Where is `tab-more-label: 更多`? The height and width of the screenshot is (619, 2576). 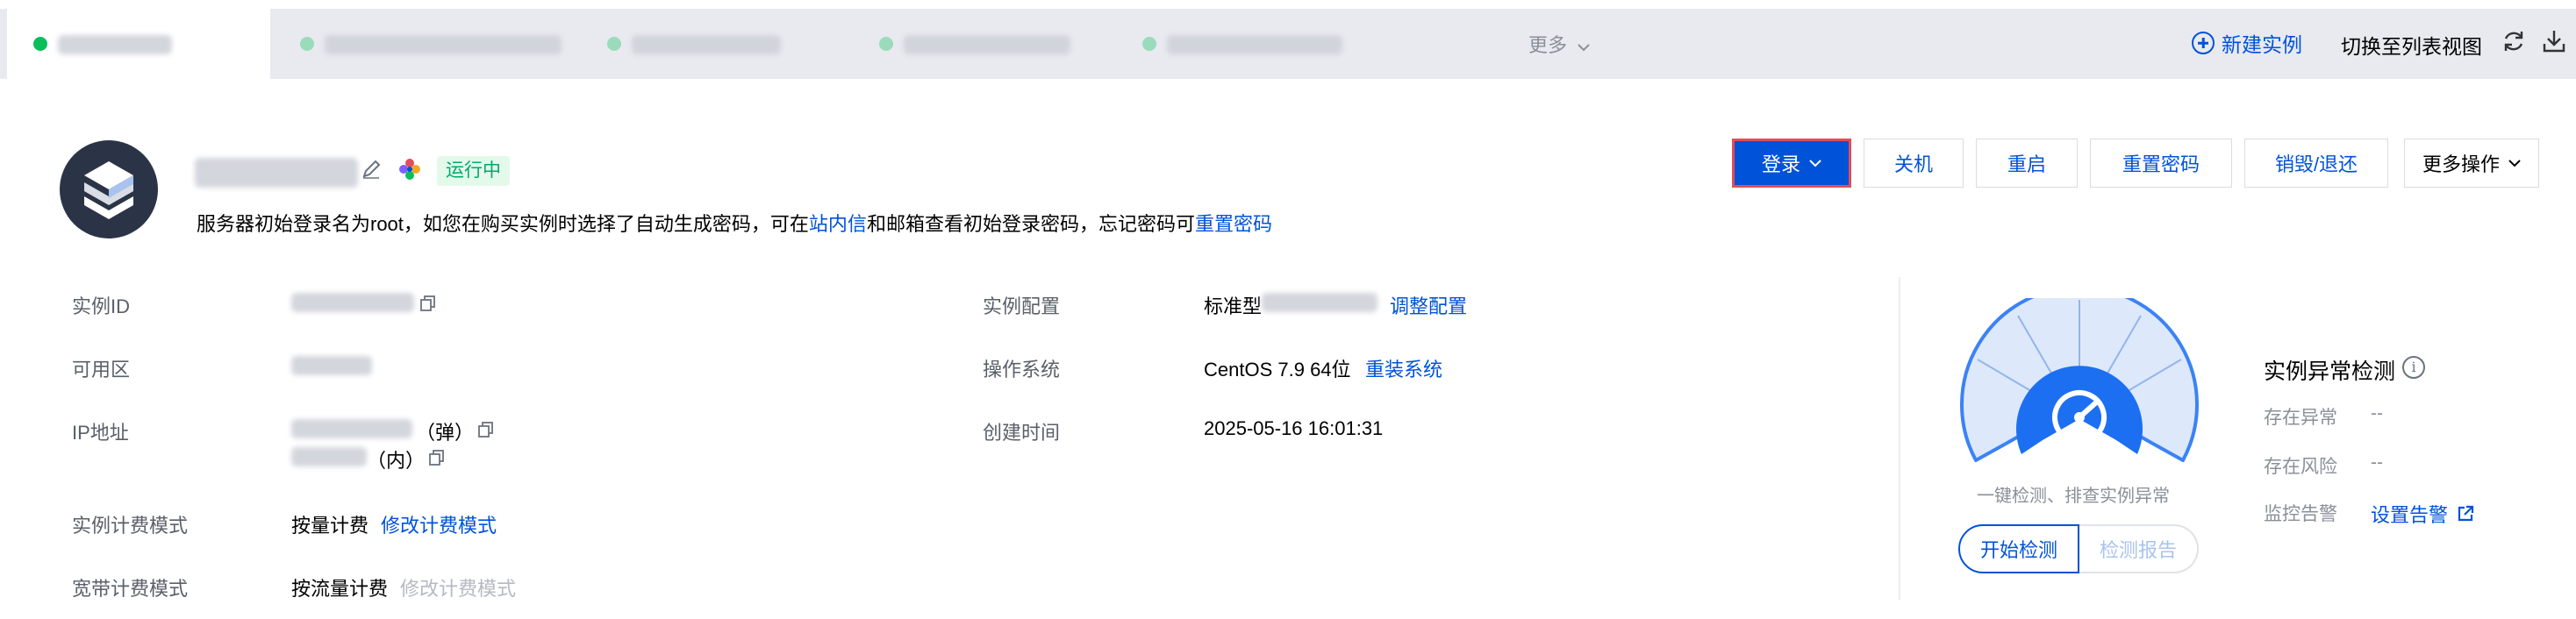 tab-more-label: 更多 is located at coordinates (1548, 45).